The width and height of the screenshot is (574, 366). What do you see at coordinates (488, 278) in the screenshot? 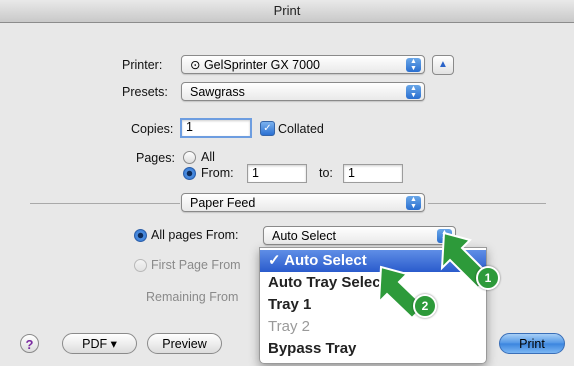
I see `callout-1: 1` at bounding box center [488, 278].